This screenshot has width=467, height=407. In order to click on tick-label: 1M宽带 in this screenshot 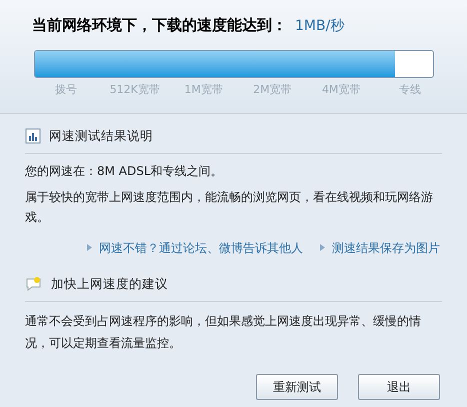, I will do `click(203, 90)`.